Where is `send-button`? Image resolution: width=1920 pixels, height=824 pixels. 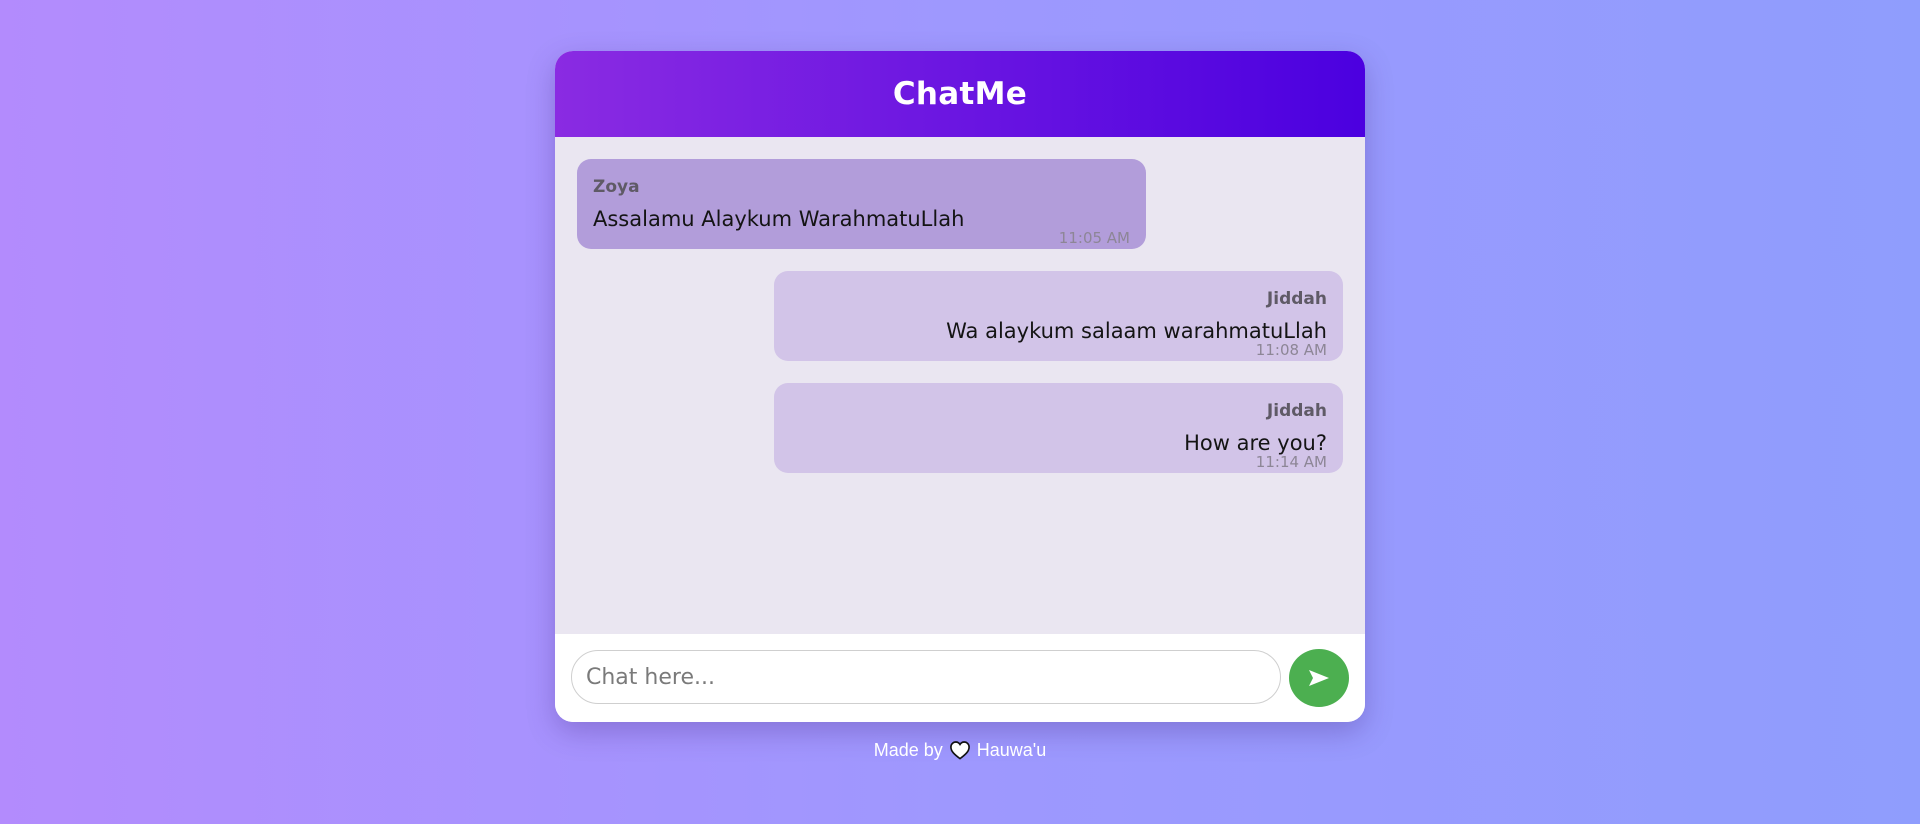
send-button is located at coordinates (1319, 678).